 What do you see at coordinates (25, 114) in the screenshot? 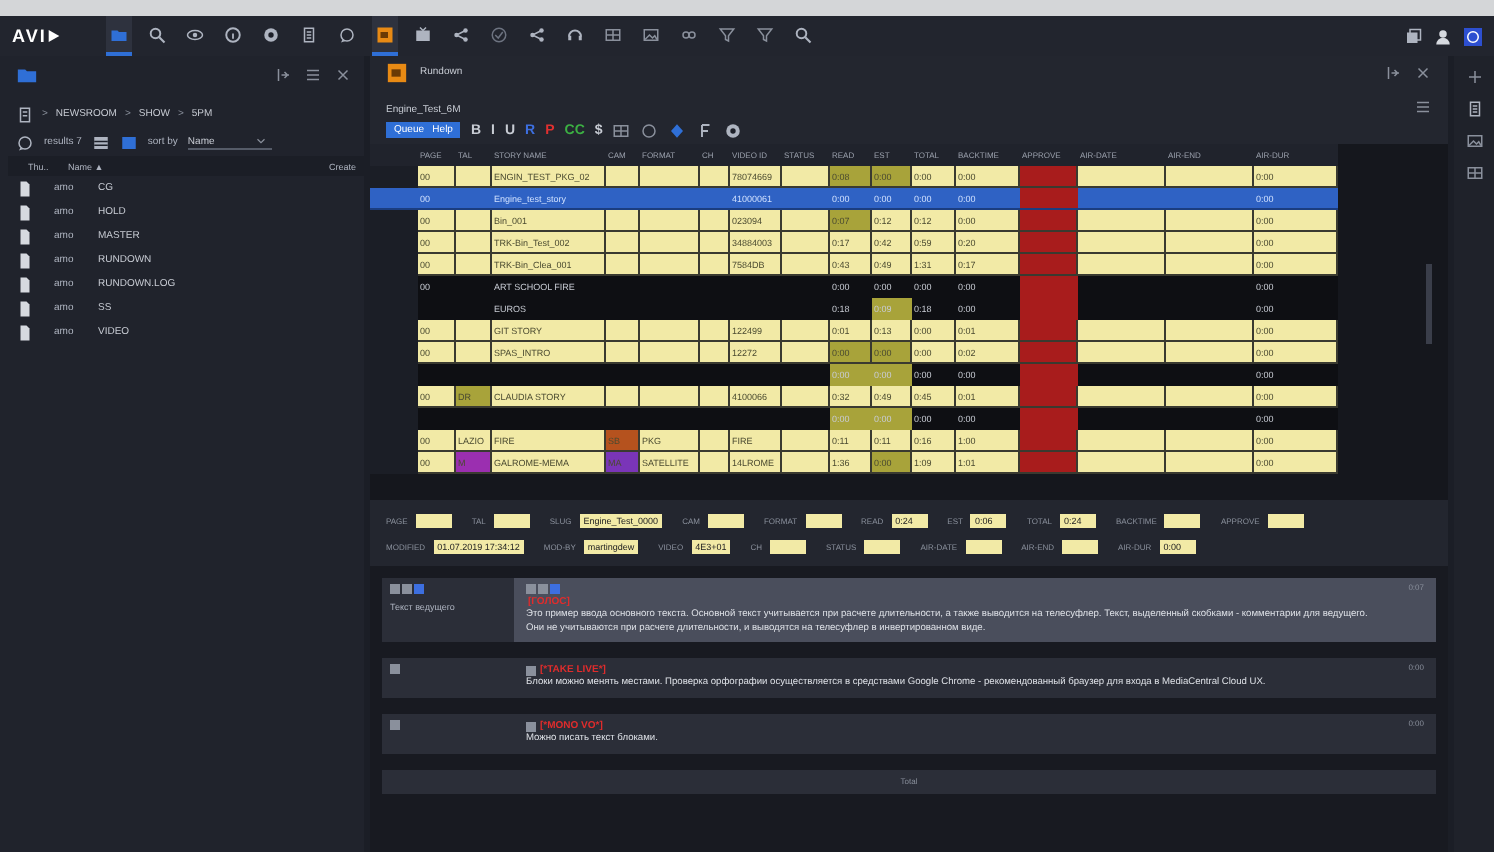
I see `database-icon` at bounding box center [25, 114].